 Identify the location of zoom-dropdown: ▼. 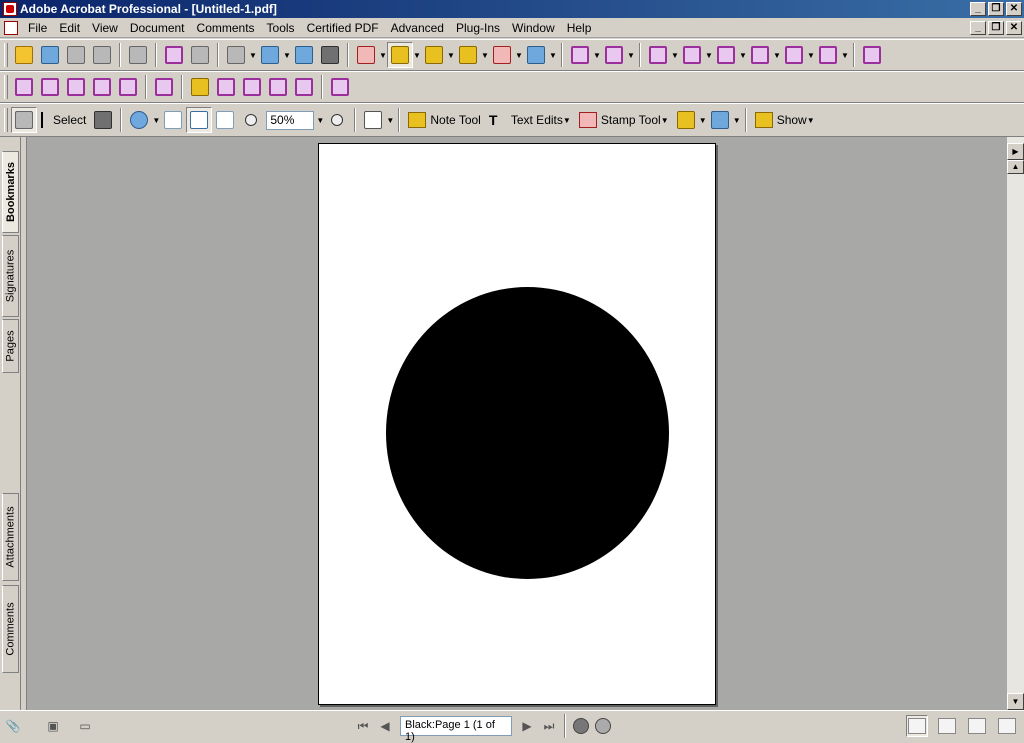
(320, 120).